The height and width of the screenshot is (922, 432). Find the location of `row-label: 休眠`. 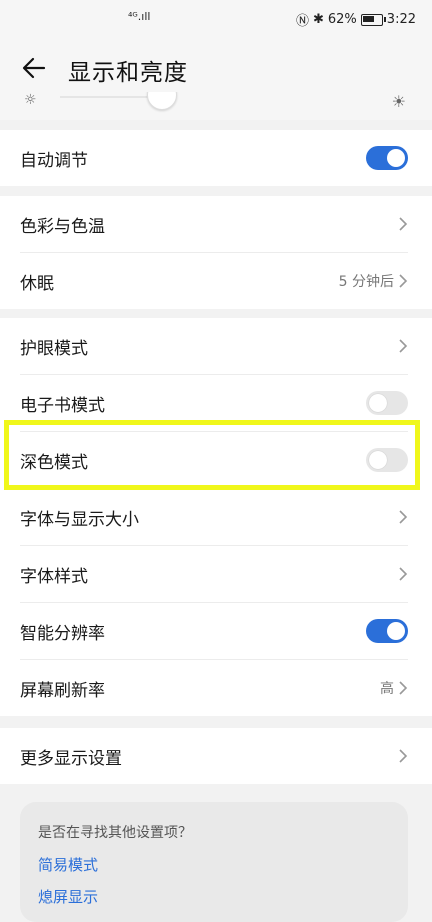

row-label: 休眠 is located at coordinates (37, 283).